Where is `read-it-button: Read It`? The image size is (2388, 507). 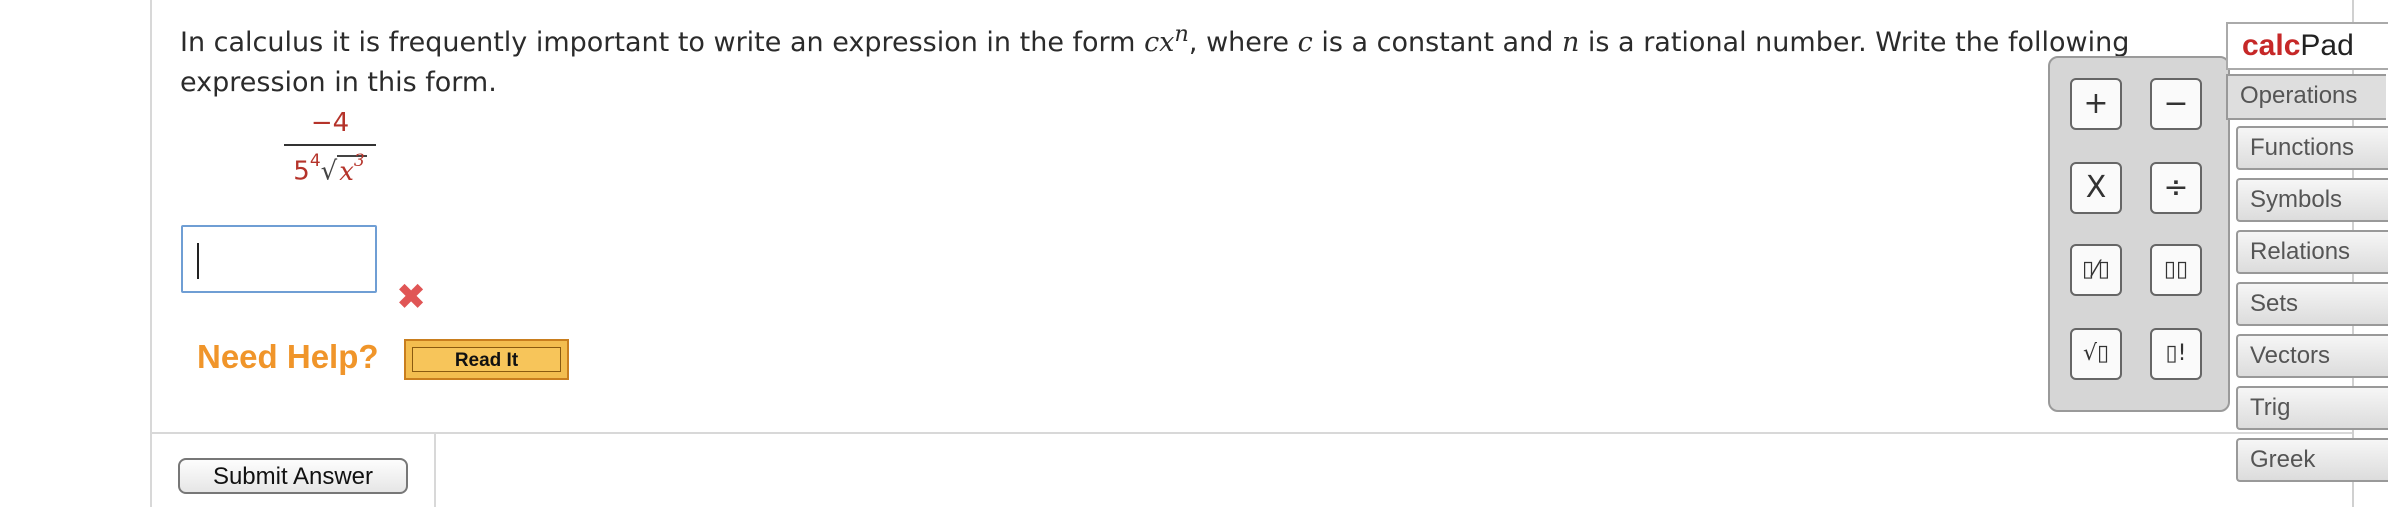
read-it-button: Read It is located at coordinates (486, 359).